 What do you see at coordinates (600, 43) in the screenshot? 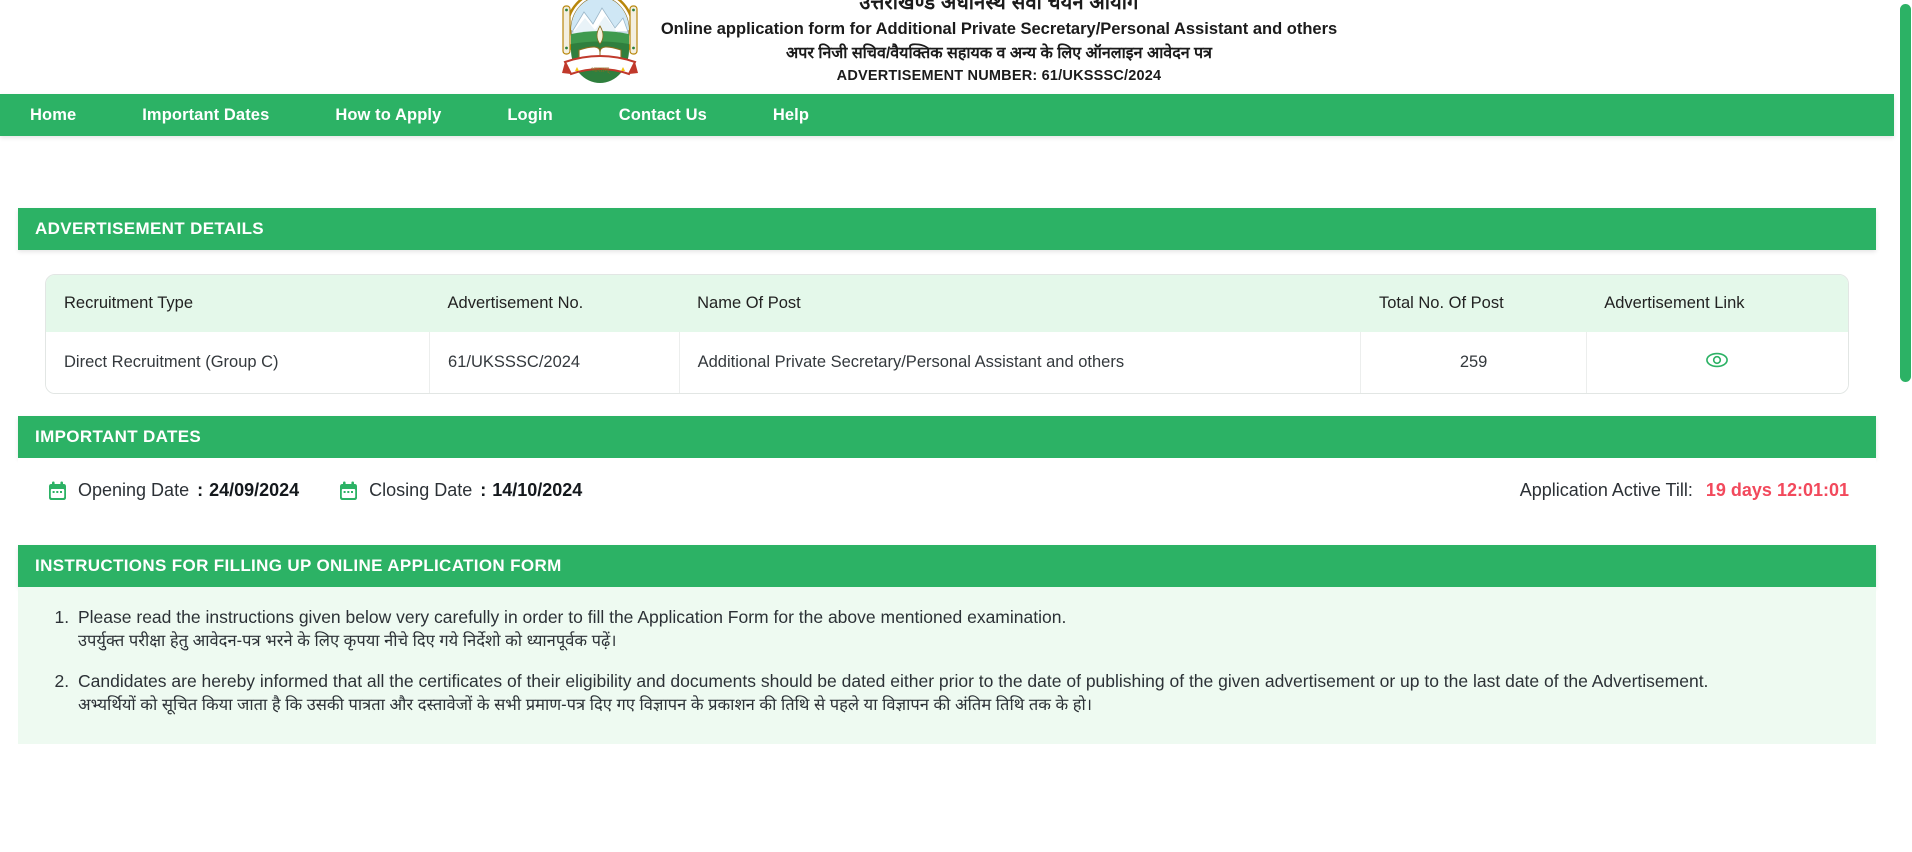
I see `uttarakhand-state-emblem-icon: भारतम्` at bounding box center [600, 43].